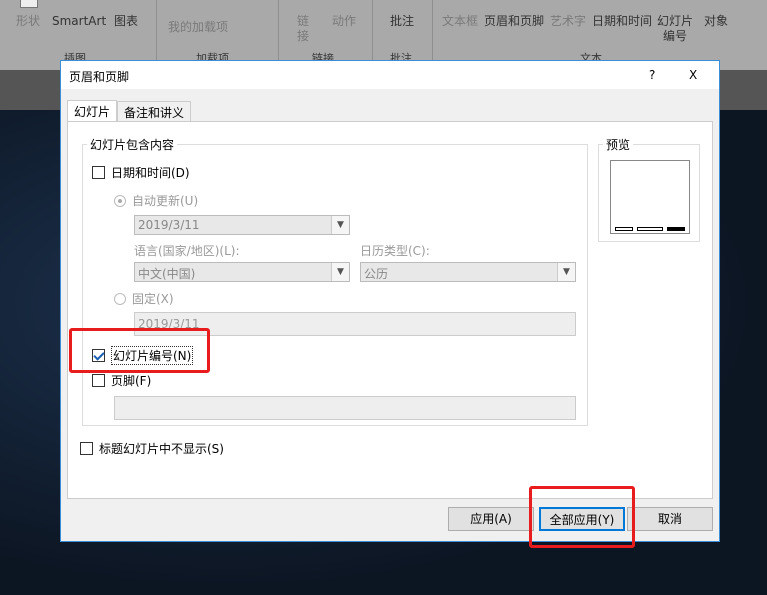 Image resolution: width=767 pixels, height=595 pixels. What do you see at coordinates (468, 272) in the screenshot?
I see `calendar-select: 公历 ▼` at bounding box center [468, 272].